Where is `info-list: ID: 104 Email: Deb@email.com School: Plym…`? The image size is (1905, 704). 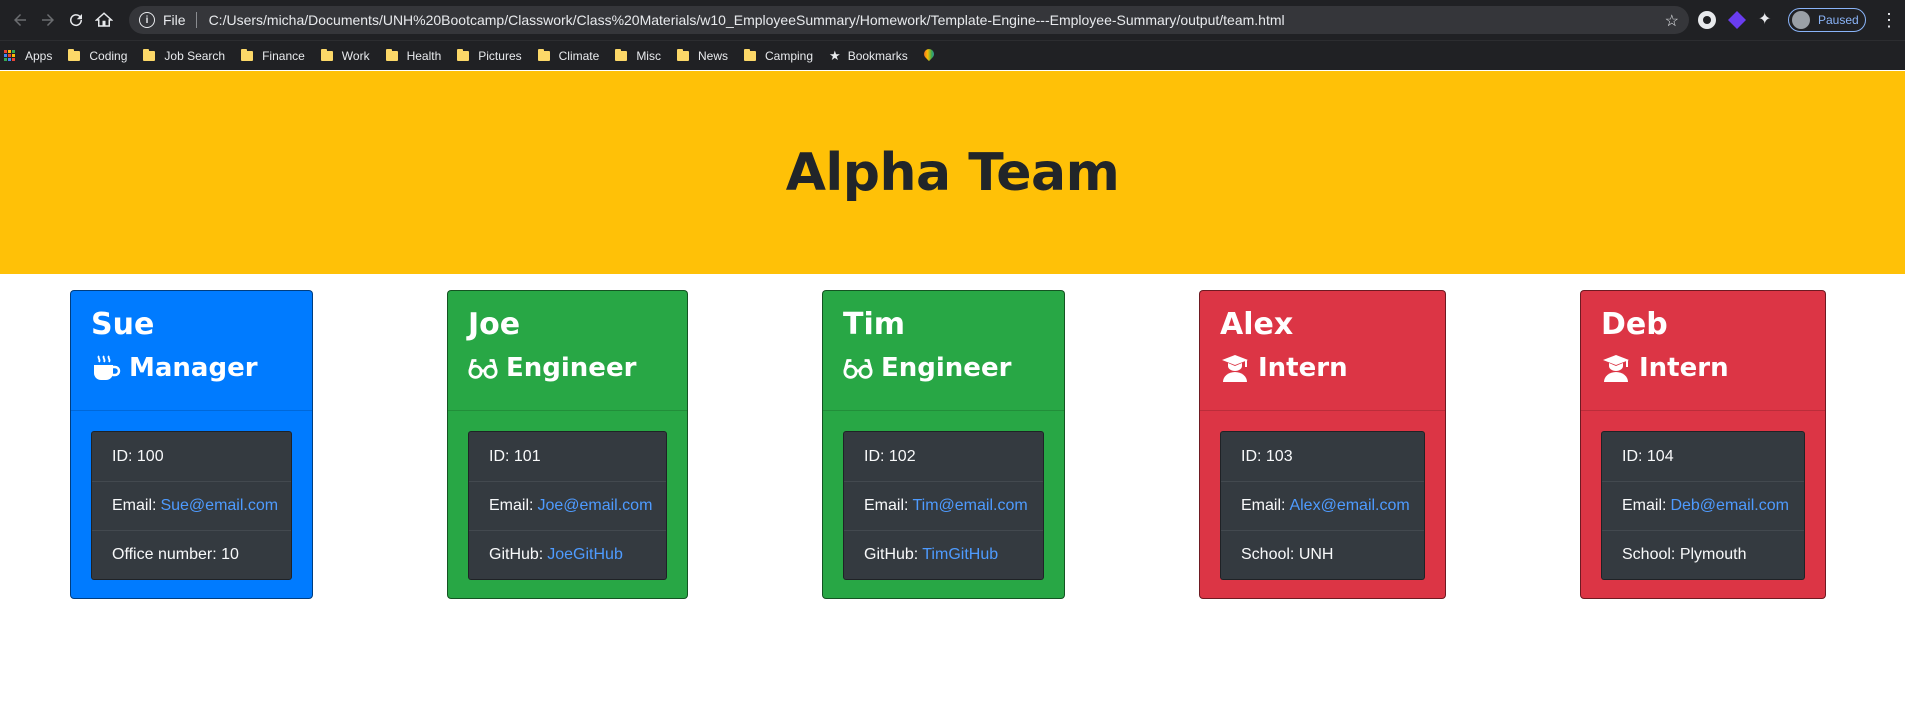
info-list: ID: 104 Email: Deb@email.com School: Plym… is located at coordinates (1703, 505).